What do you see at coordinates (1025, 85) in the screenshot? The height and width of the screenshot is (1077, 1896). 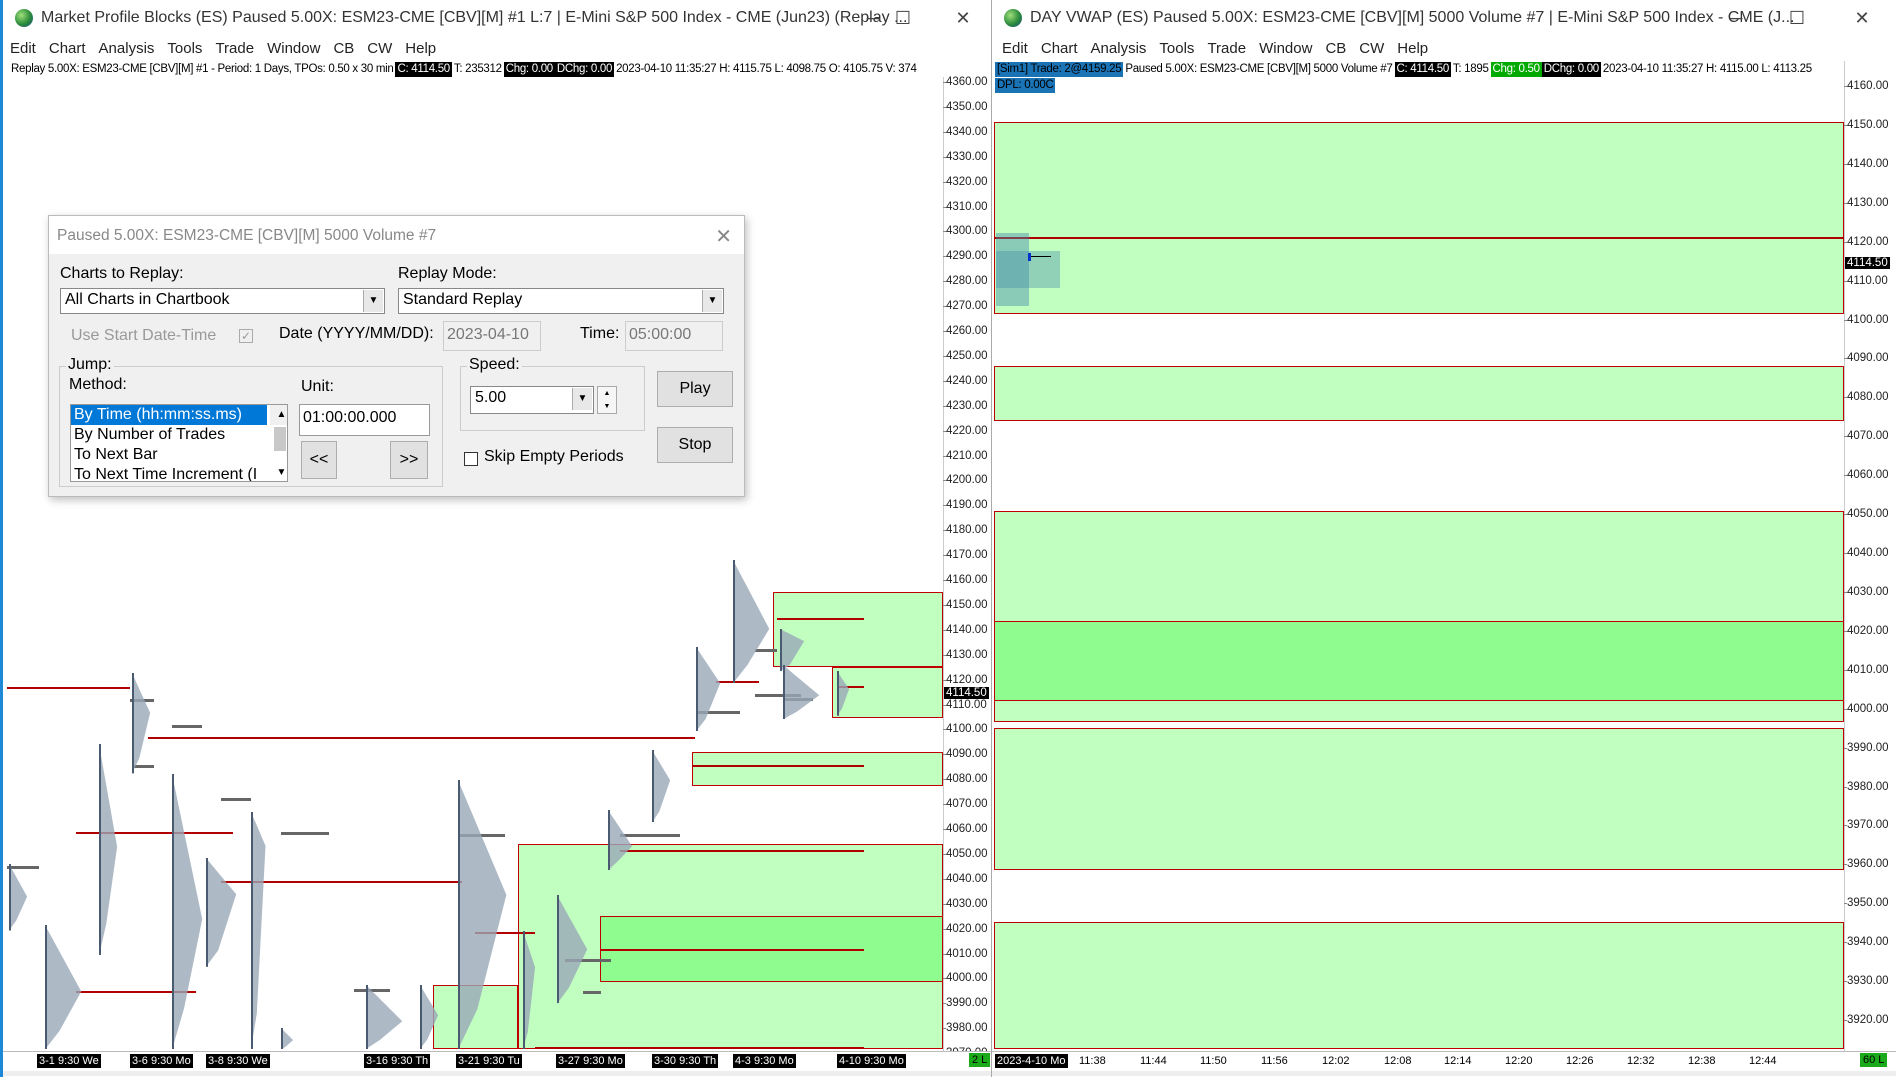 I see `dpl-info: DPL: 0.00C` at bounding box center [1025, 85].